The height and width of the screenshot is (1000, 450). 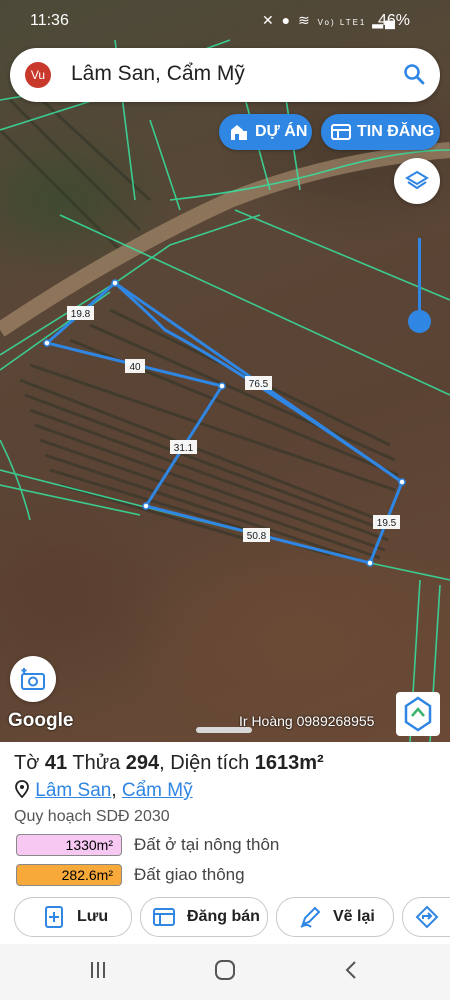 I want to click on measurement-label: 31.1, so click(x=183, y=447).